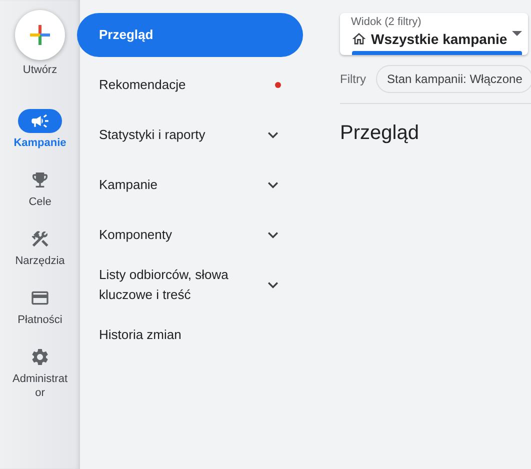 The width and height of the screenshot is (531, 469). I want to click on nav-item: Komponenty, so click(190, 235).